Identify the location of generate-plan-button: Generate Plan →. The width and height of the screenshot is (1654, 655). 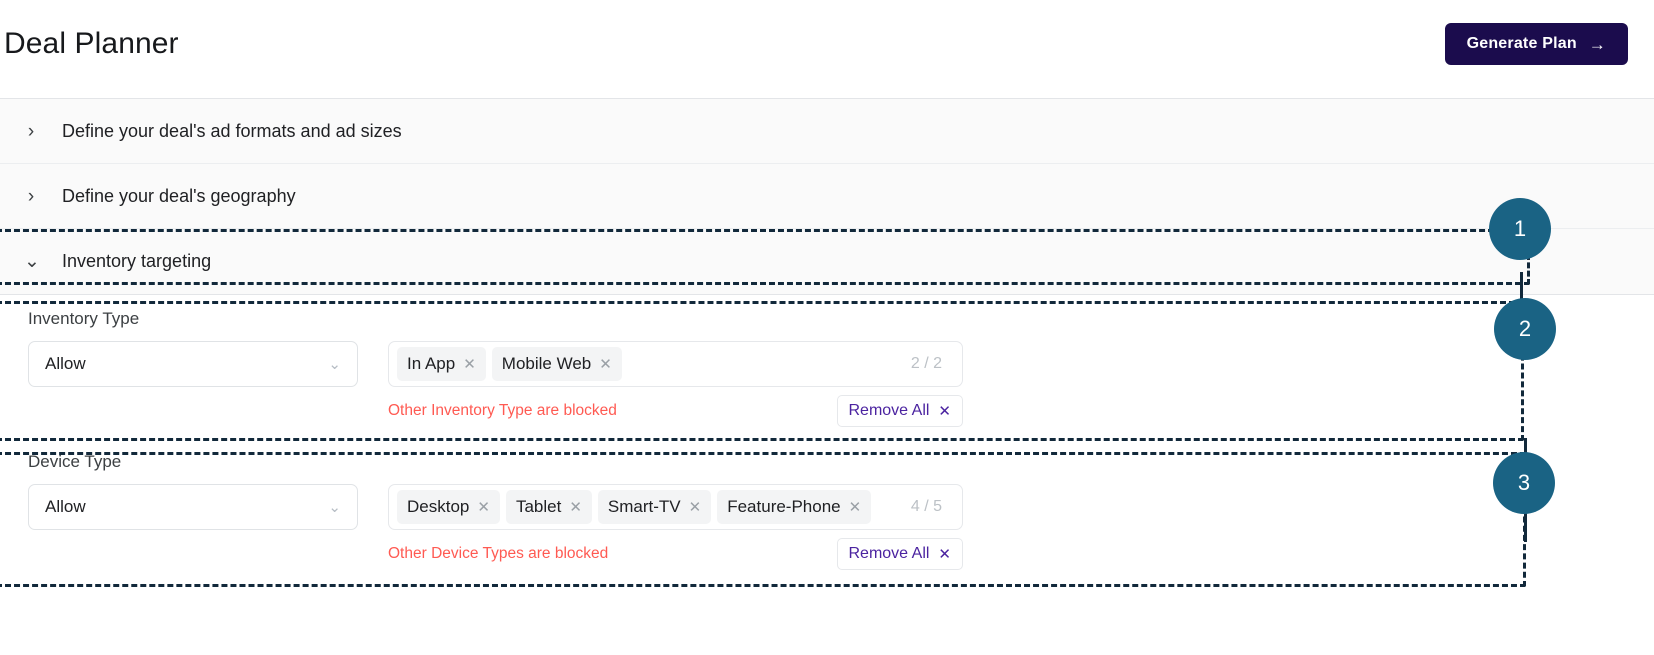
(1536, 44).